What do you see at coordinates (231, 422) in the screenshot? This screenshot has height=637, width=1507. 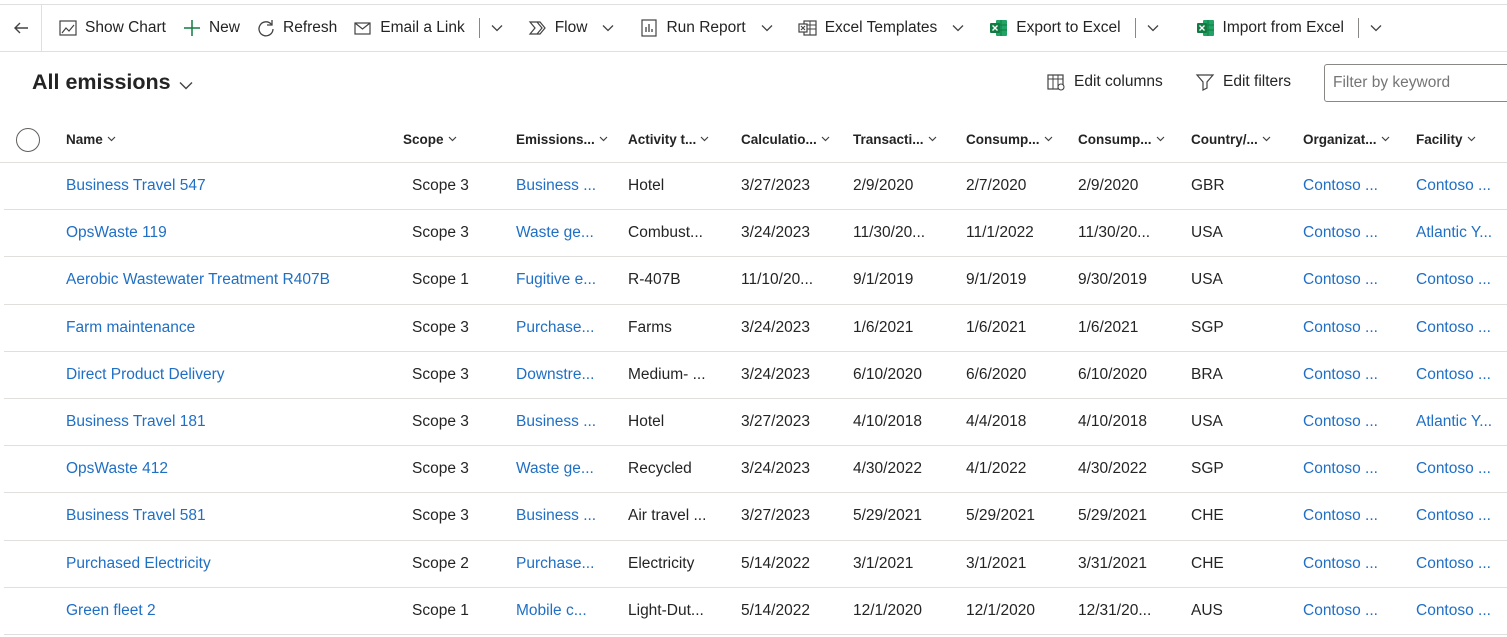 I see `cell-name: Business Travel 181` at bounding box center [231, 422].